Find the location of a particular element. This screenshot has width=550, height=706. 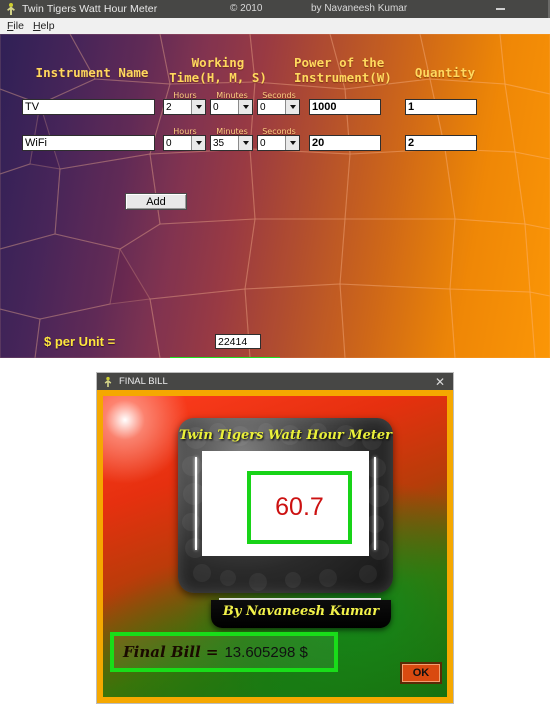

minutes-select-1: 0 is located at coordinates (231, 107).